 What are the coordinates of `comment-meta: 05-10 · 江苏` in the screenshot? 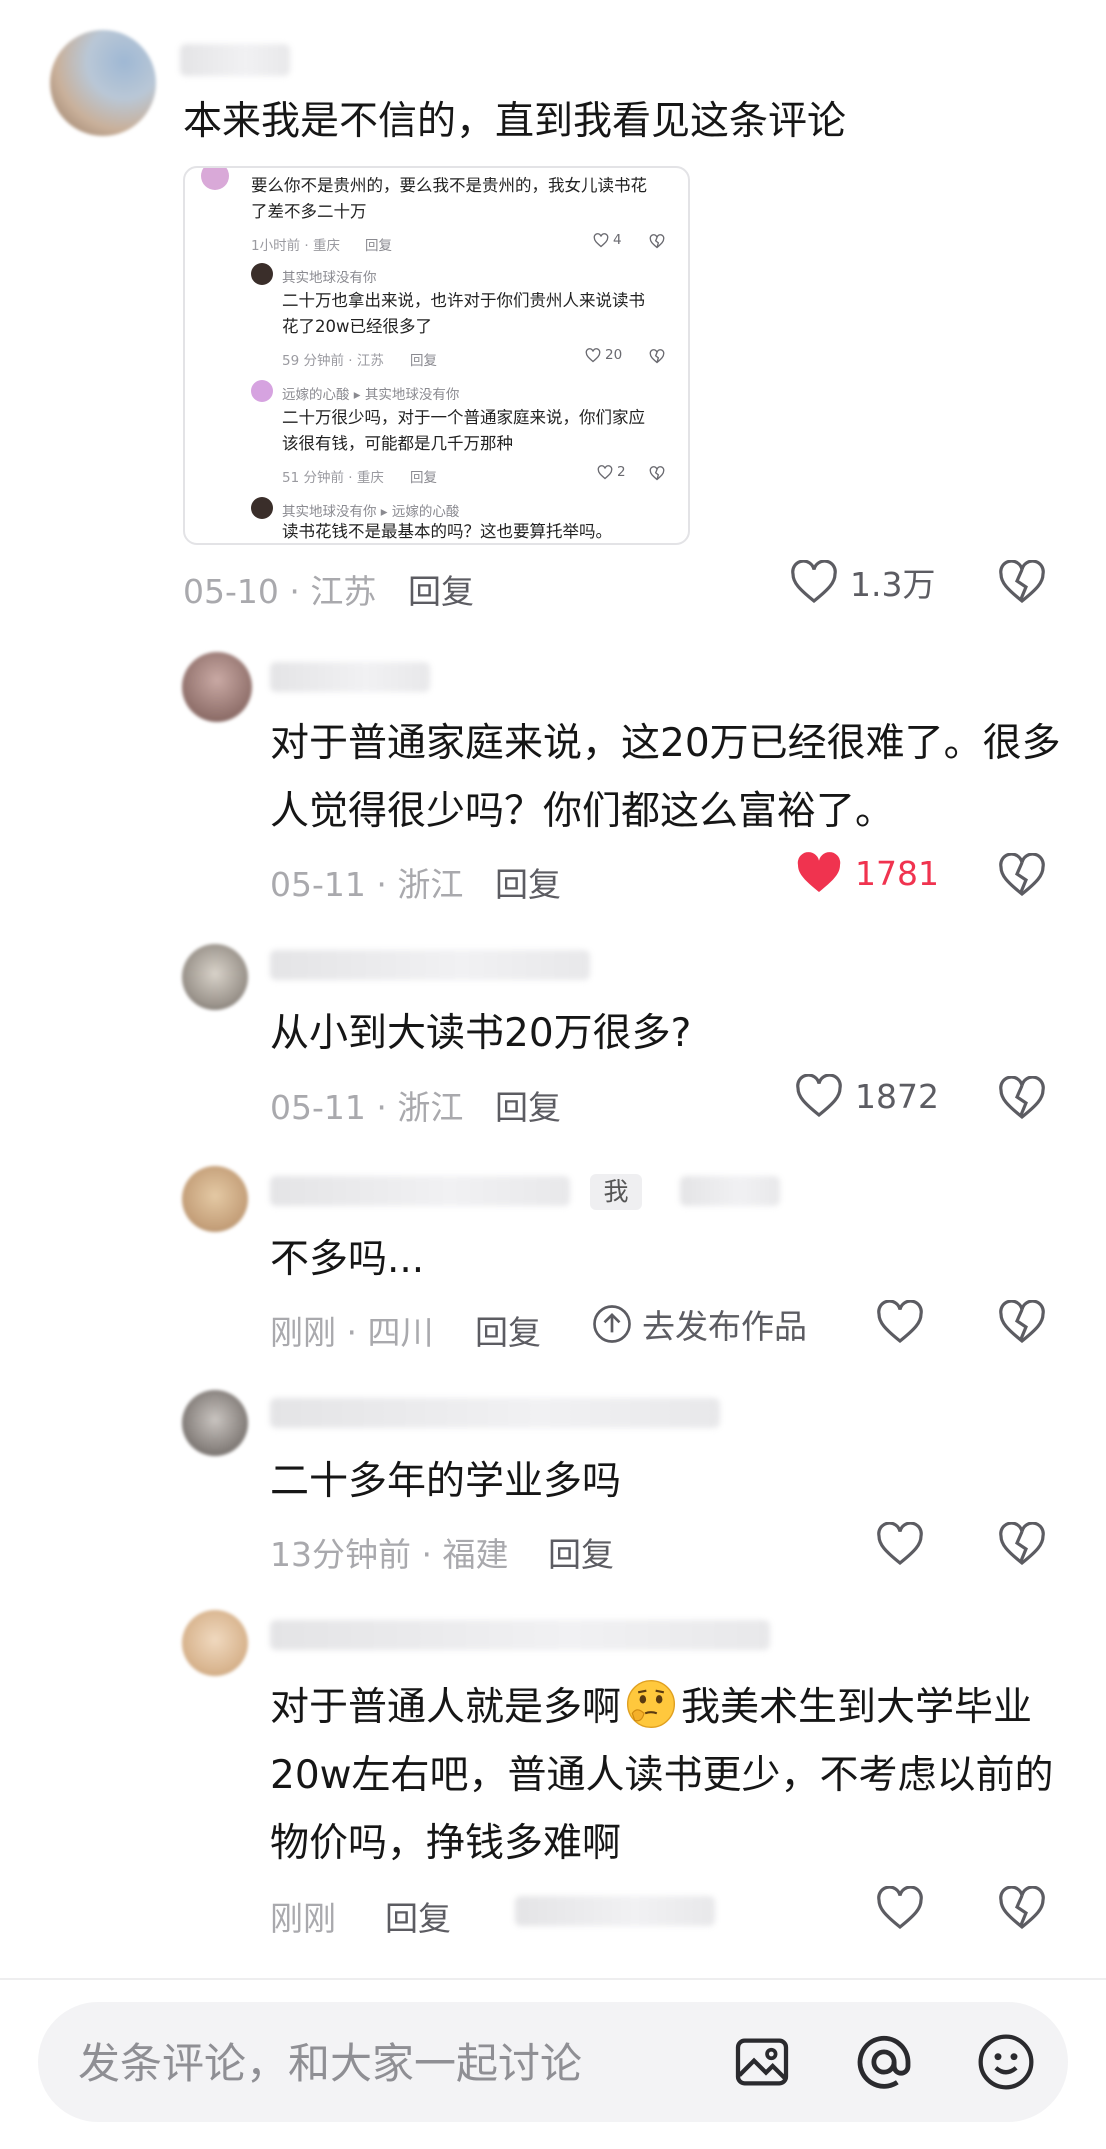 It's located at (280, 591).